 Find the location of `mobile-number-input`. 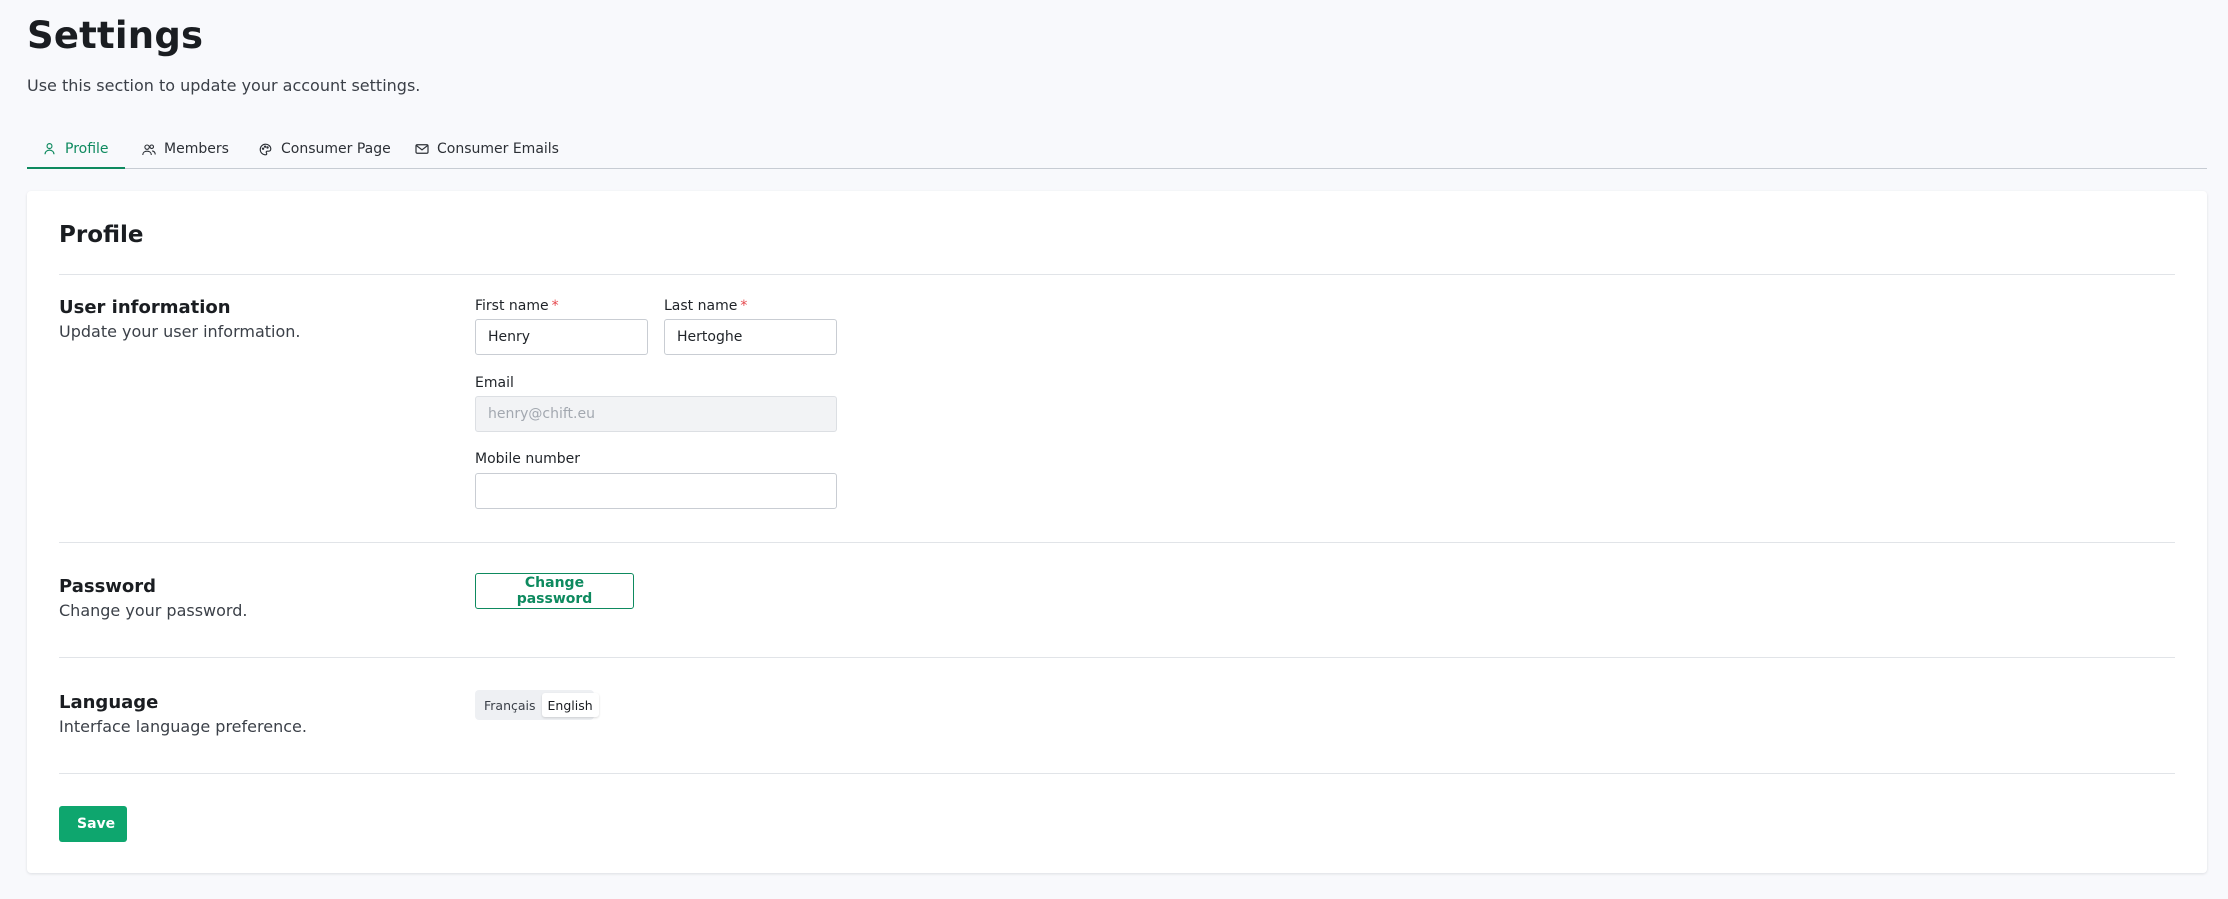

mobile-number-input is located at coordinates (656, 491).